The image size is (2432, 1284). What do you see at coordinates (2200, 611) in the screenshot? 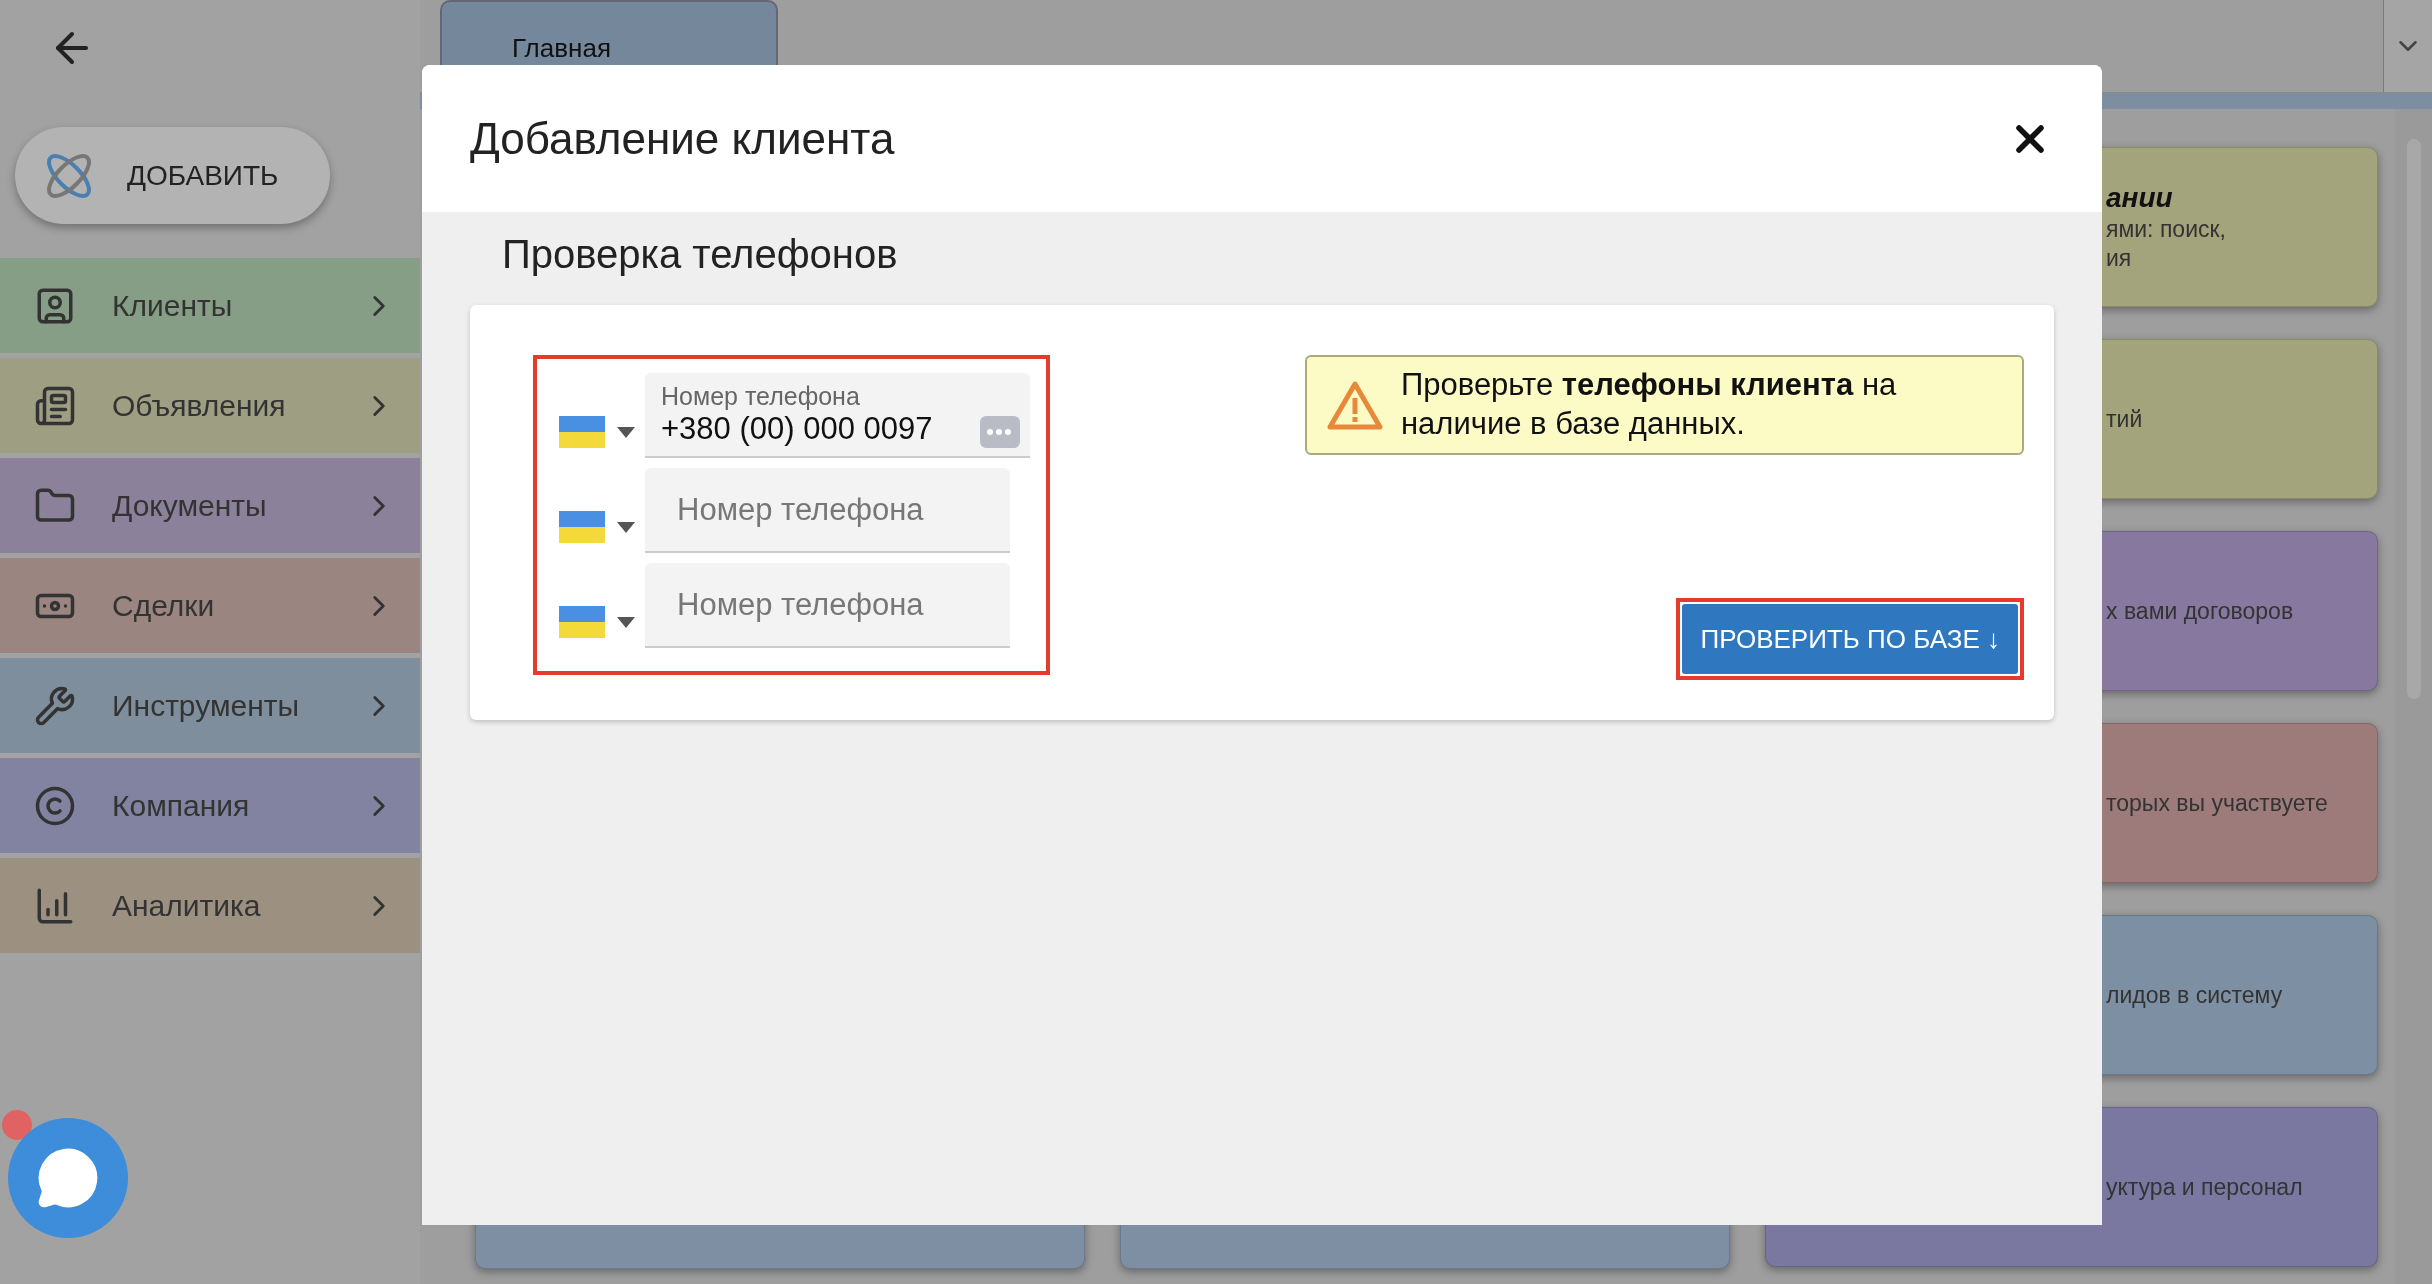
I see `card-text: х вами договоров` at bounding box center [2200, 611].